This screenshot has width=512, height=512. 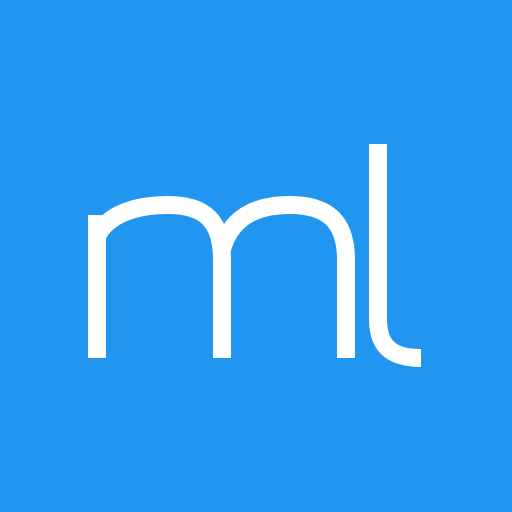 What do you see at coordinates (395, 255) in the screenshot?
I see `logo-letter-l` at bounding box center [395, 255].